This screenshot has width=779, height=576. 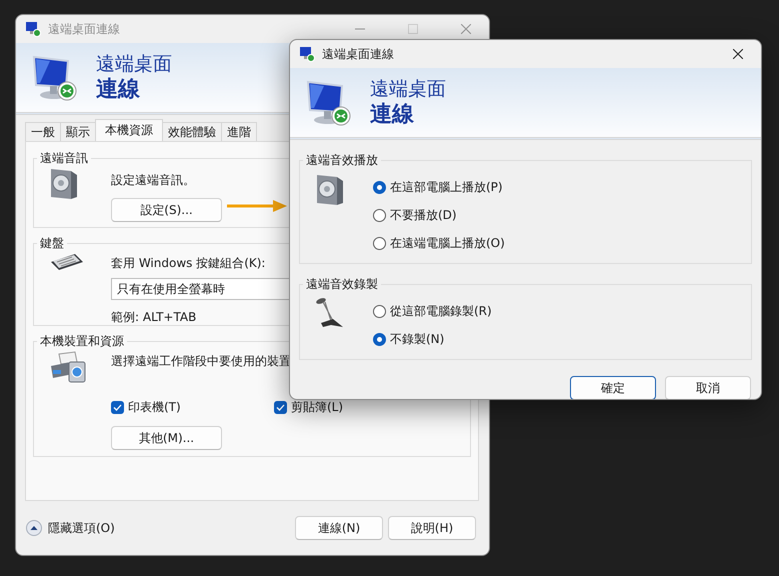 What do you see at coordinates (342, 160) in the screenshot?
I see `group-title: 遠端音效播放` at bounding box center [342, 160].